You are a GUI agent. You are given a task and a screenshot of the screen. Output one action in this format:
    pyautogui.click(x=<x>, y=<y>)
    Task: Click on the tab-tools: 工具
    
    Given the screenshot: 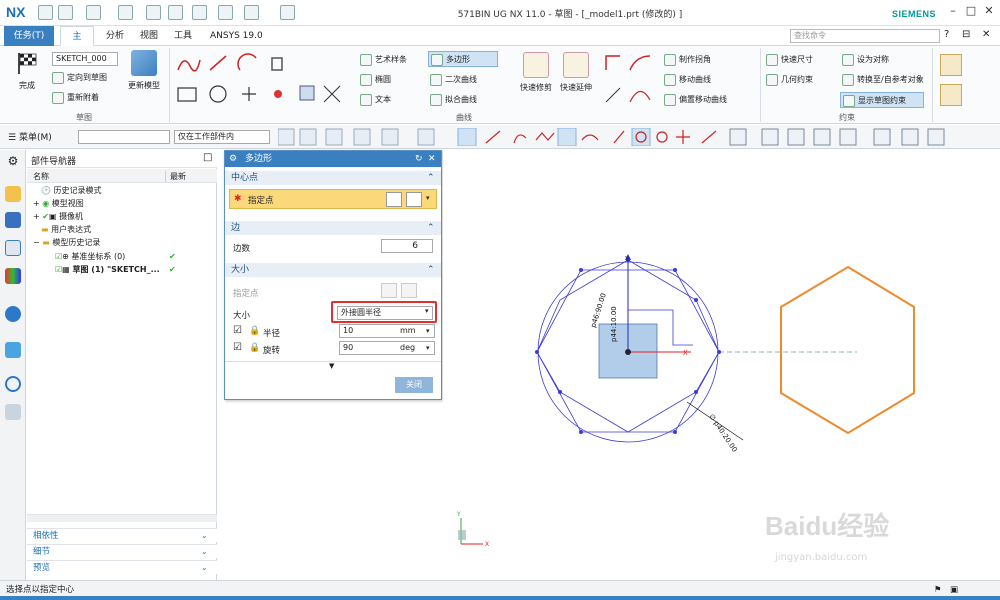 What is the action you would take?
    pyautogui.click(x=183, y=36)
    